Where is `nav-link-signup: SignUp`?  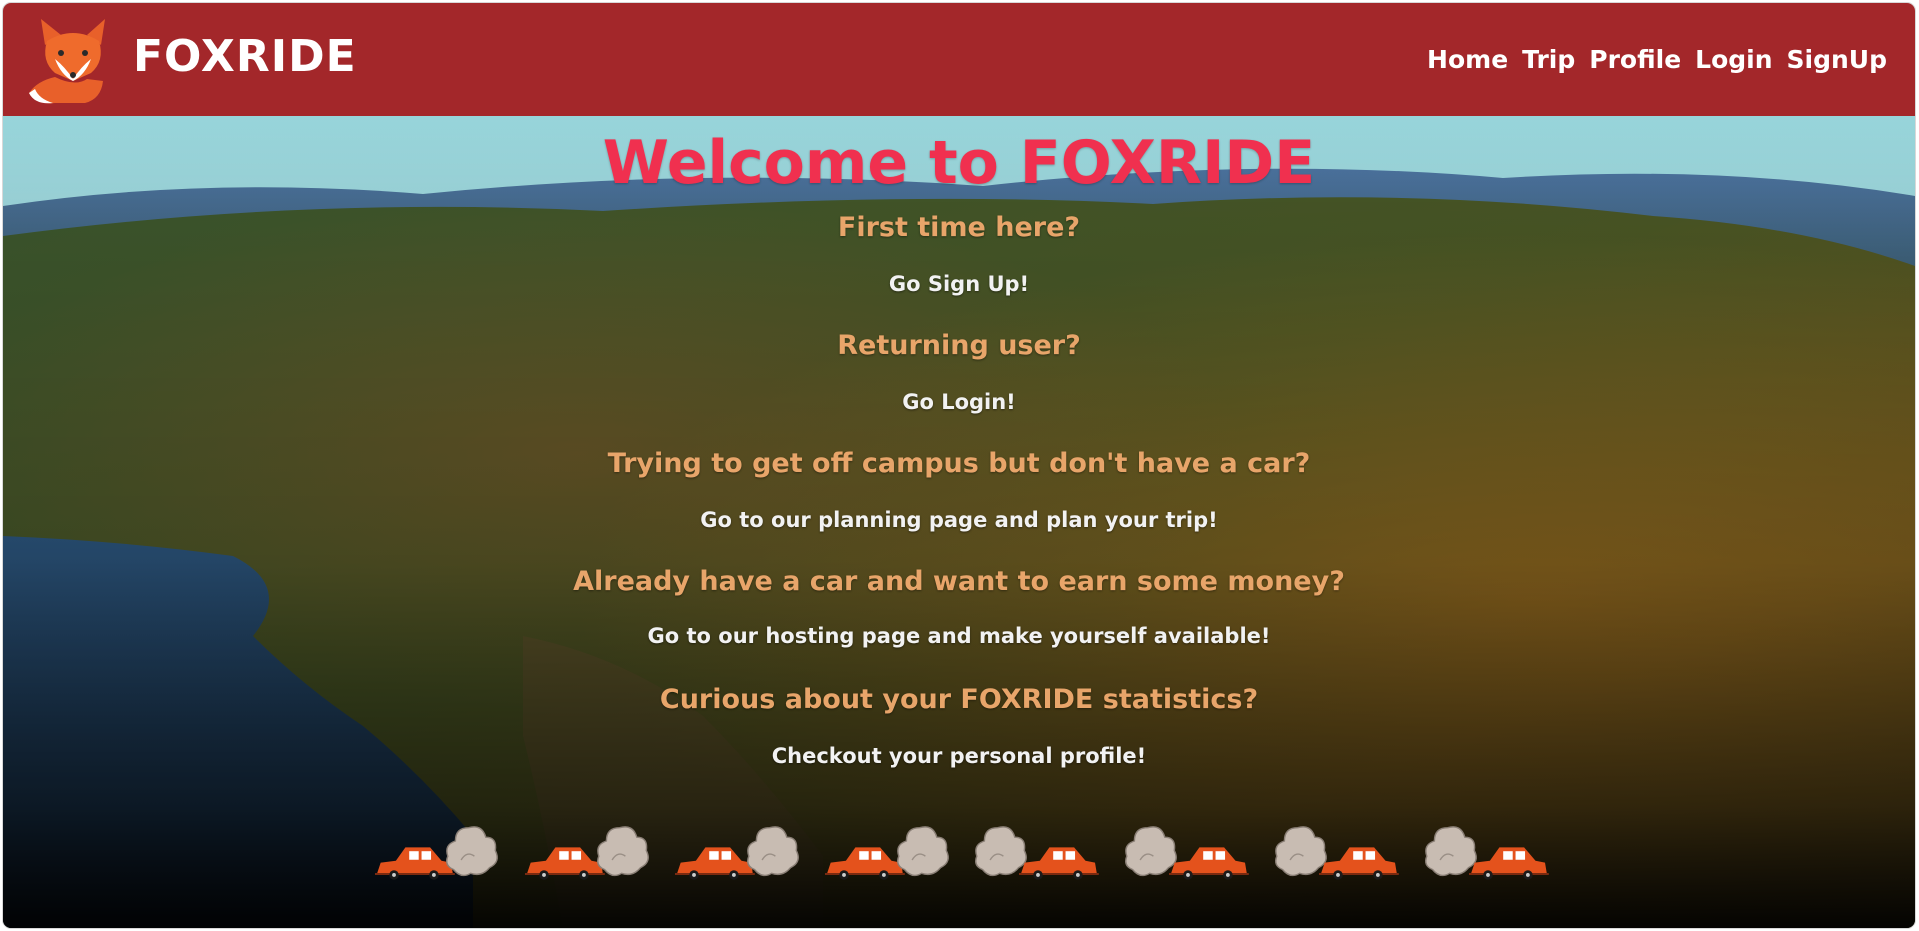
nav-link-signup: SignUp is located at coordinates (1837, 59).